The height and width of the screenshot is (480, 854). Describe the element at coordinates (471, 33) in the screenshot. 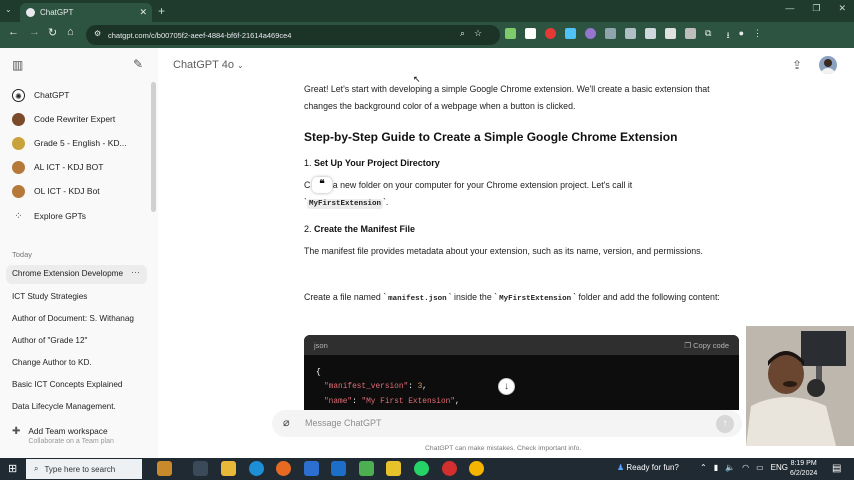

I see `omnibox-actions: ⌕ ☆` at that location.